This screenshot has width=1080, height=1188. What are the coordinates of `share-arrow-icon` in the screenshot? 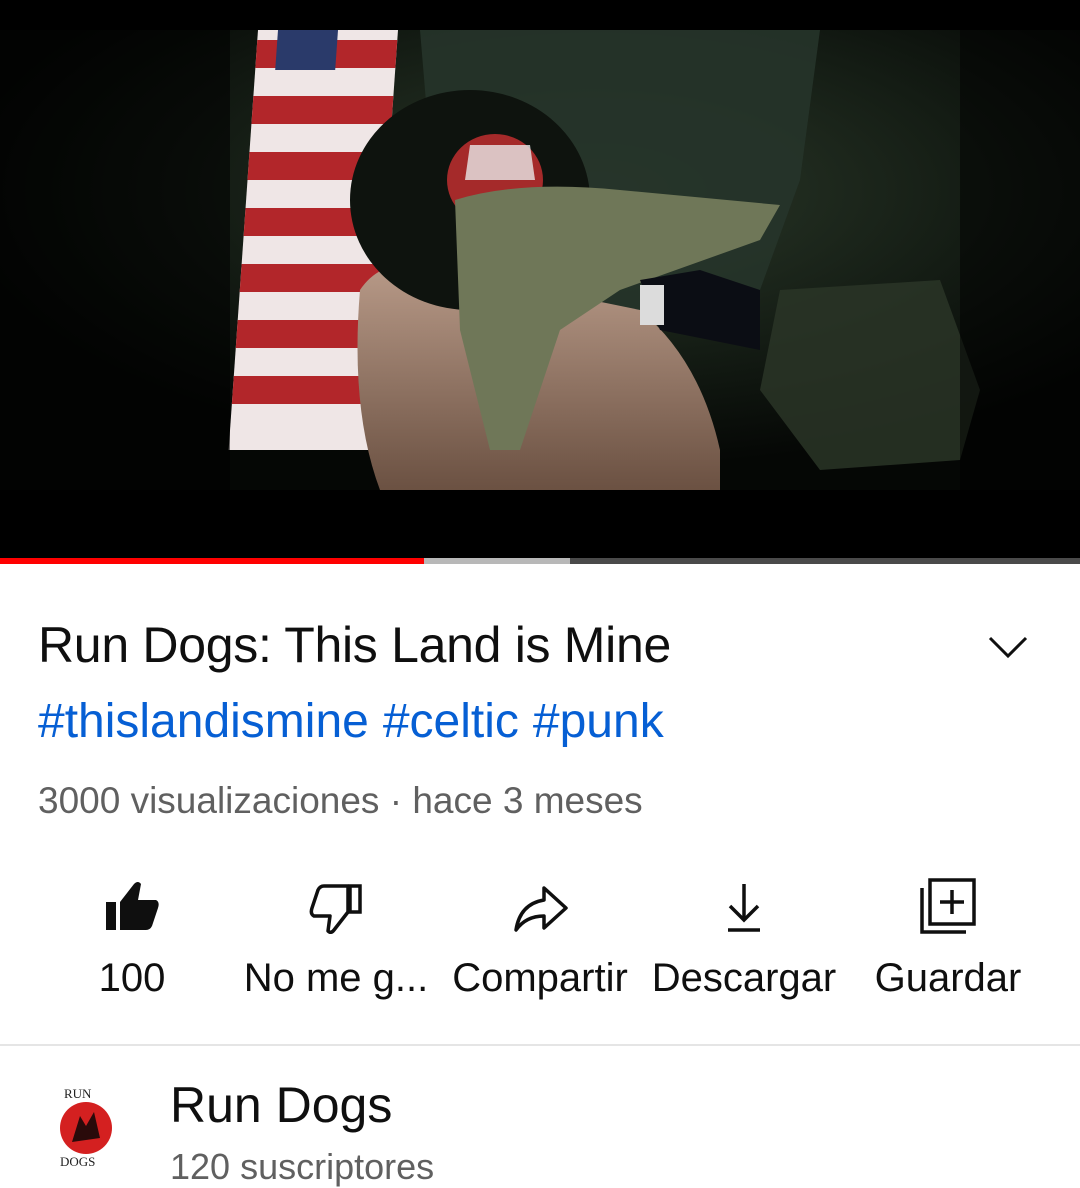 It's located at (541, 909).